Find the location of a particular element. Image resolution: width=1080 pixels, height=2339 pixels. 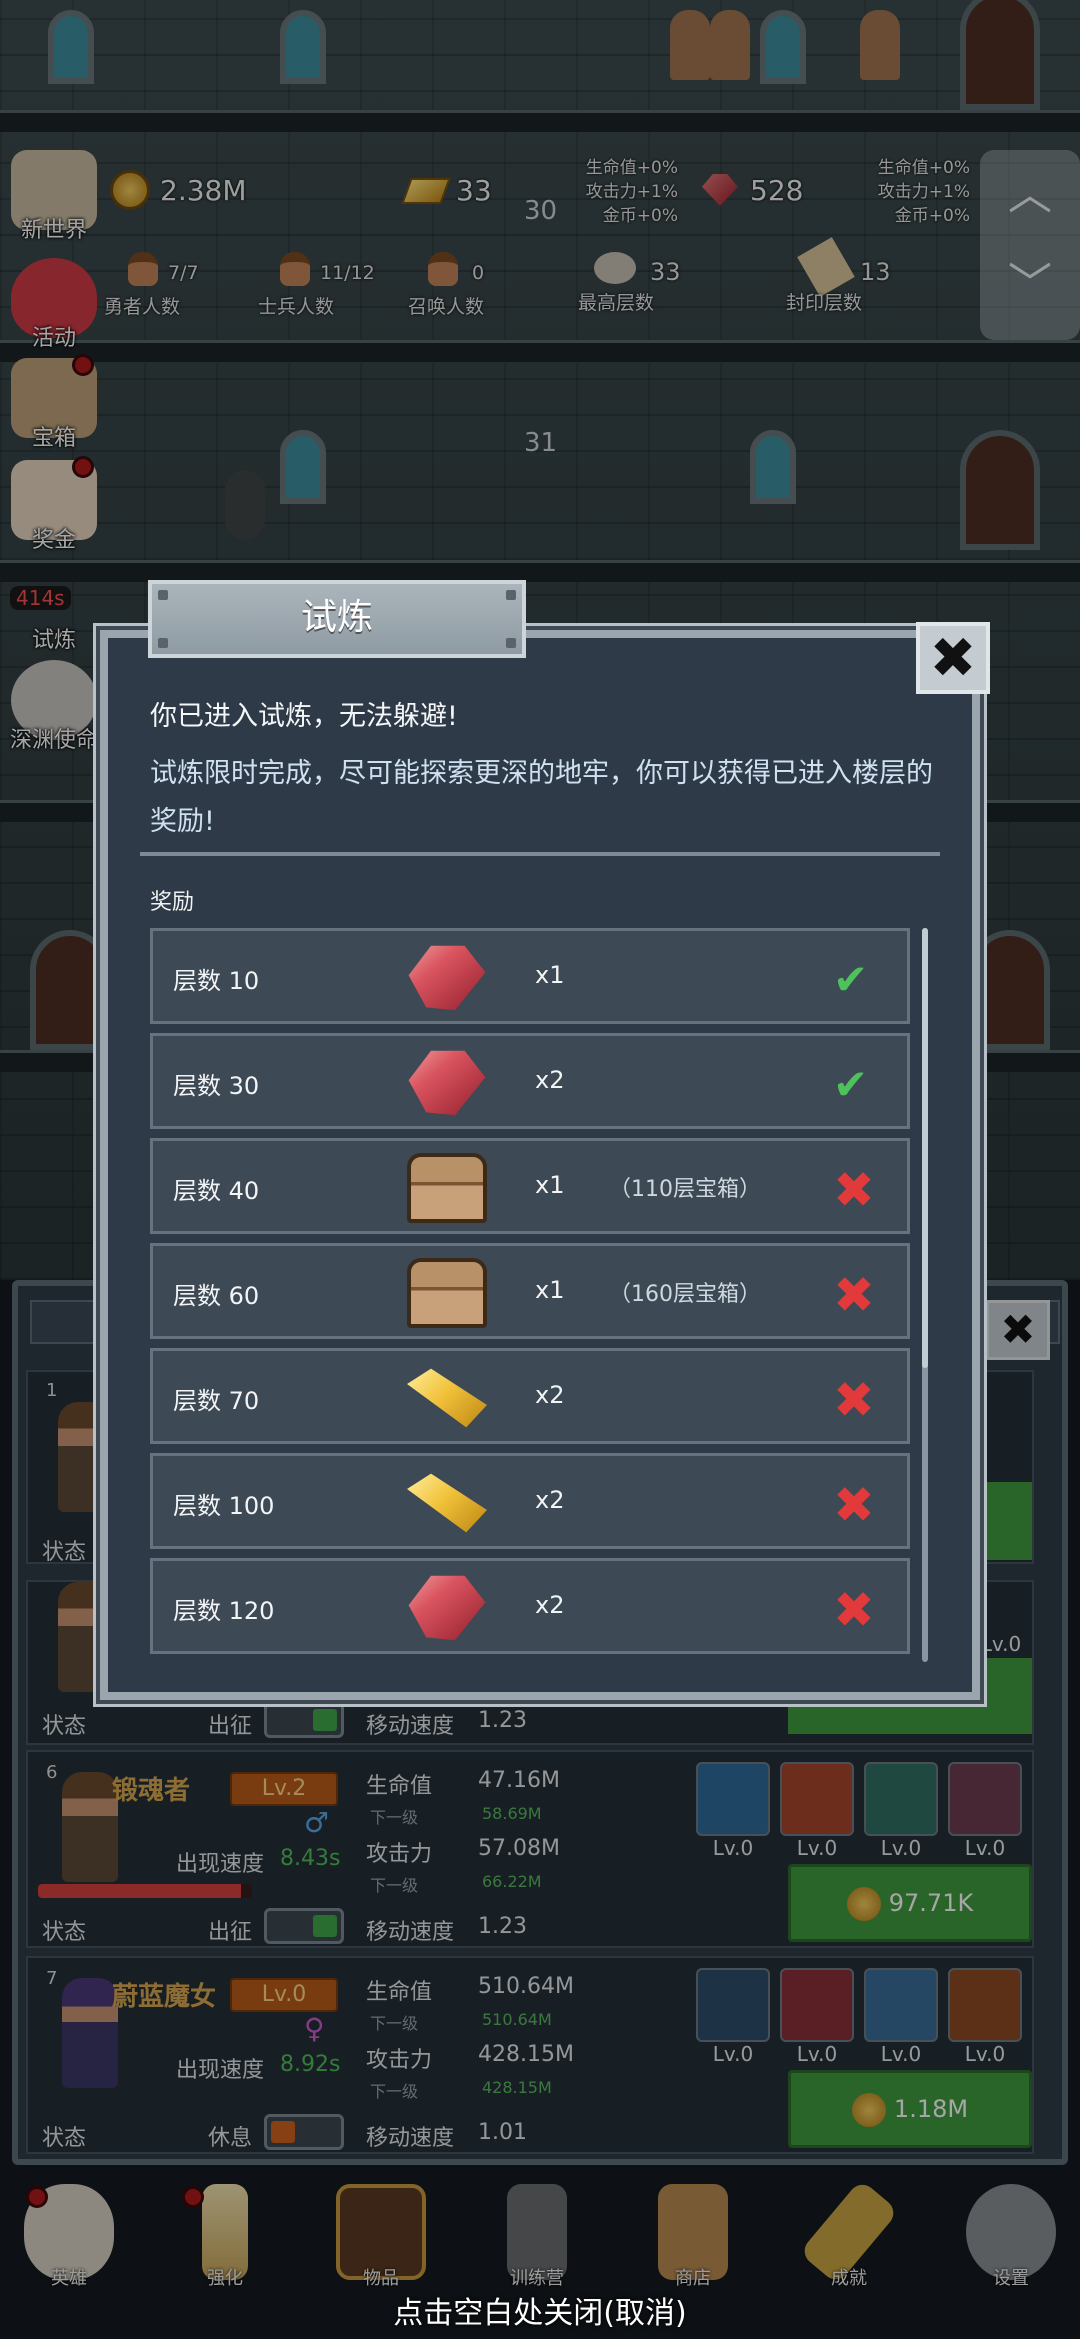

reward-list-scrollbar is located at coordinates (925, 1295).